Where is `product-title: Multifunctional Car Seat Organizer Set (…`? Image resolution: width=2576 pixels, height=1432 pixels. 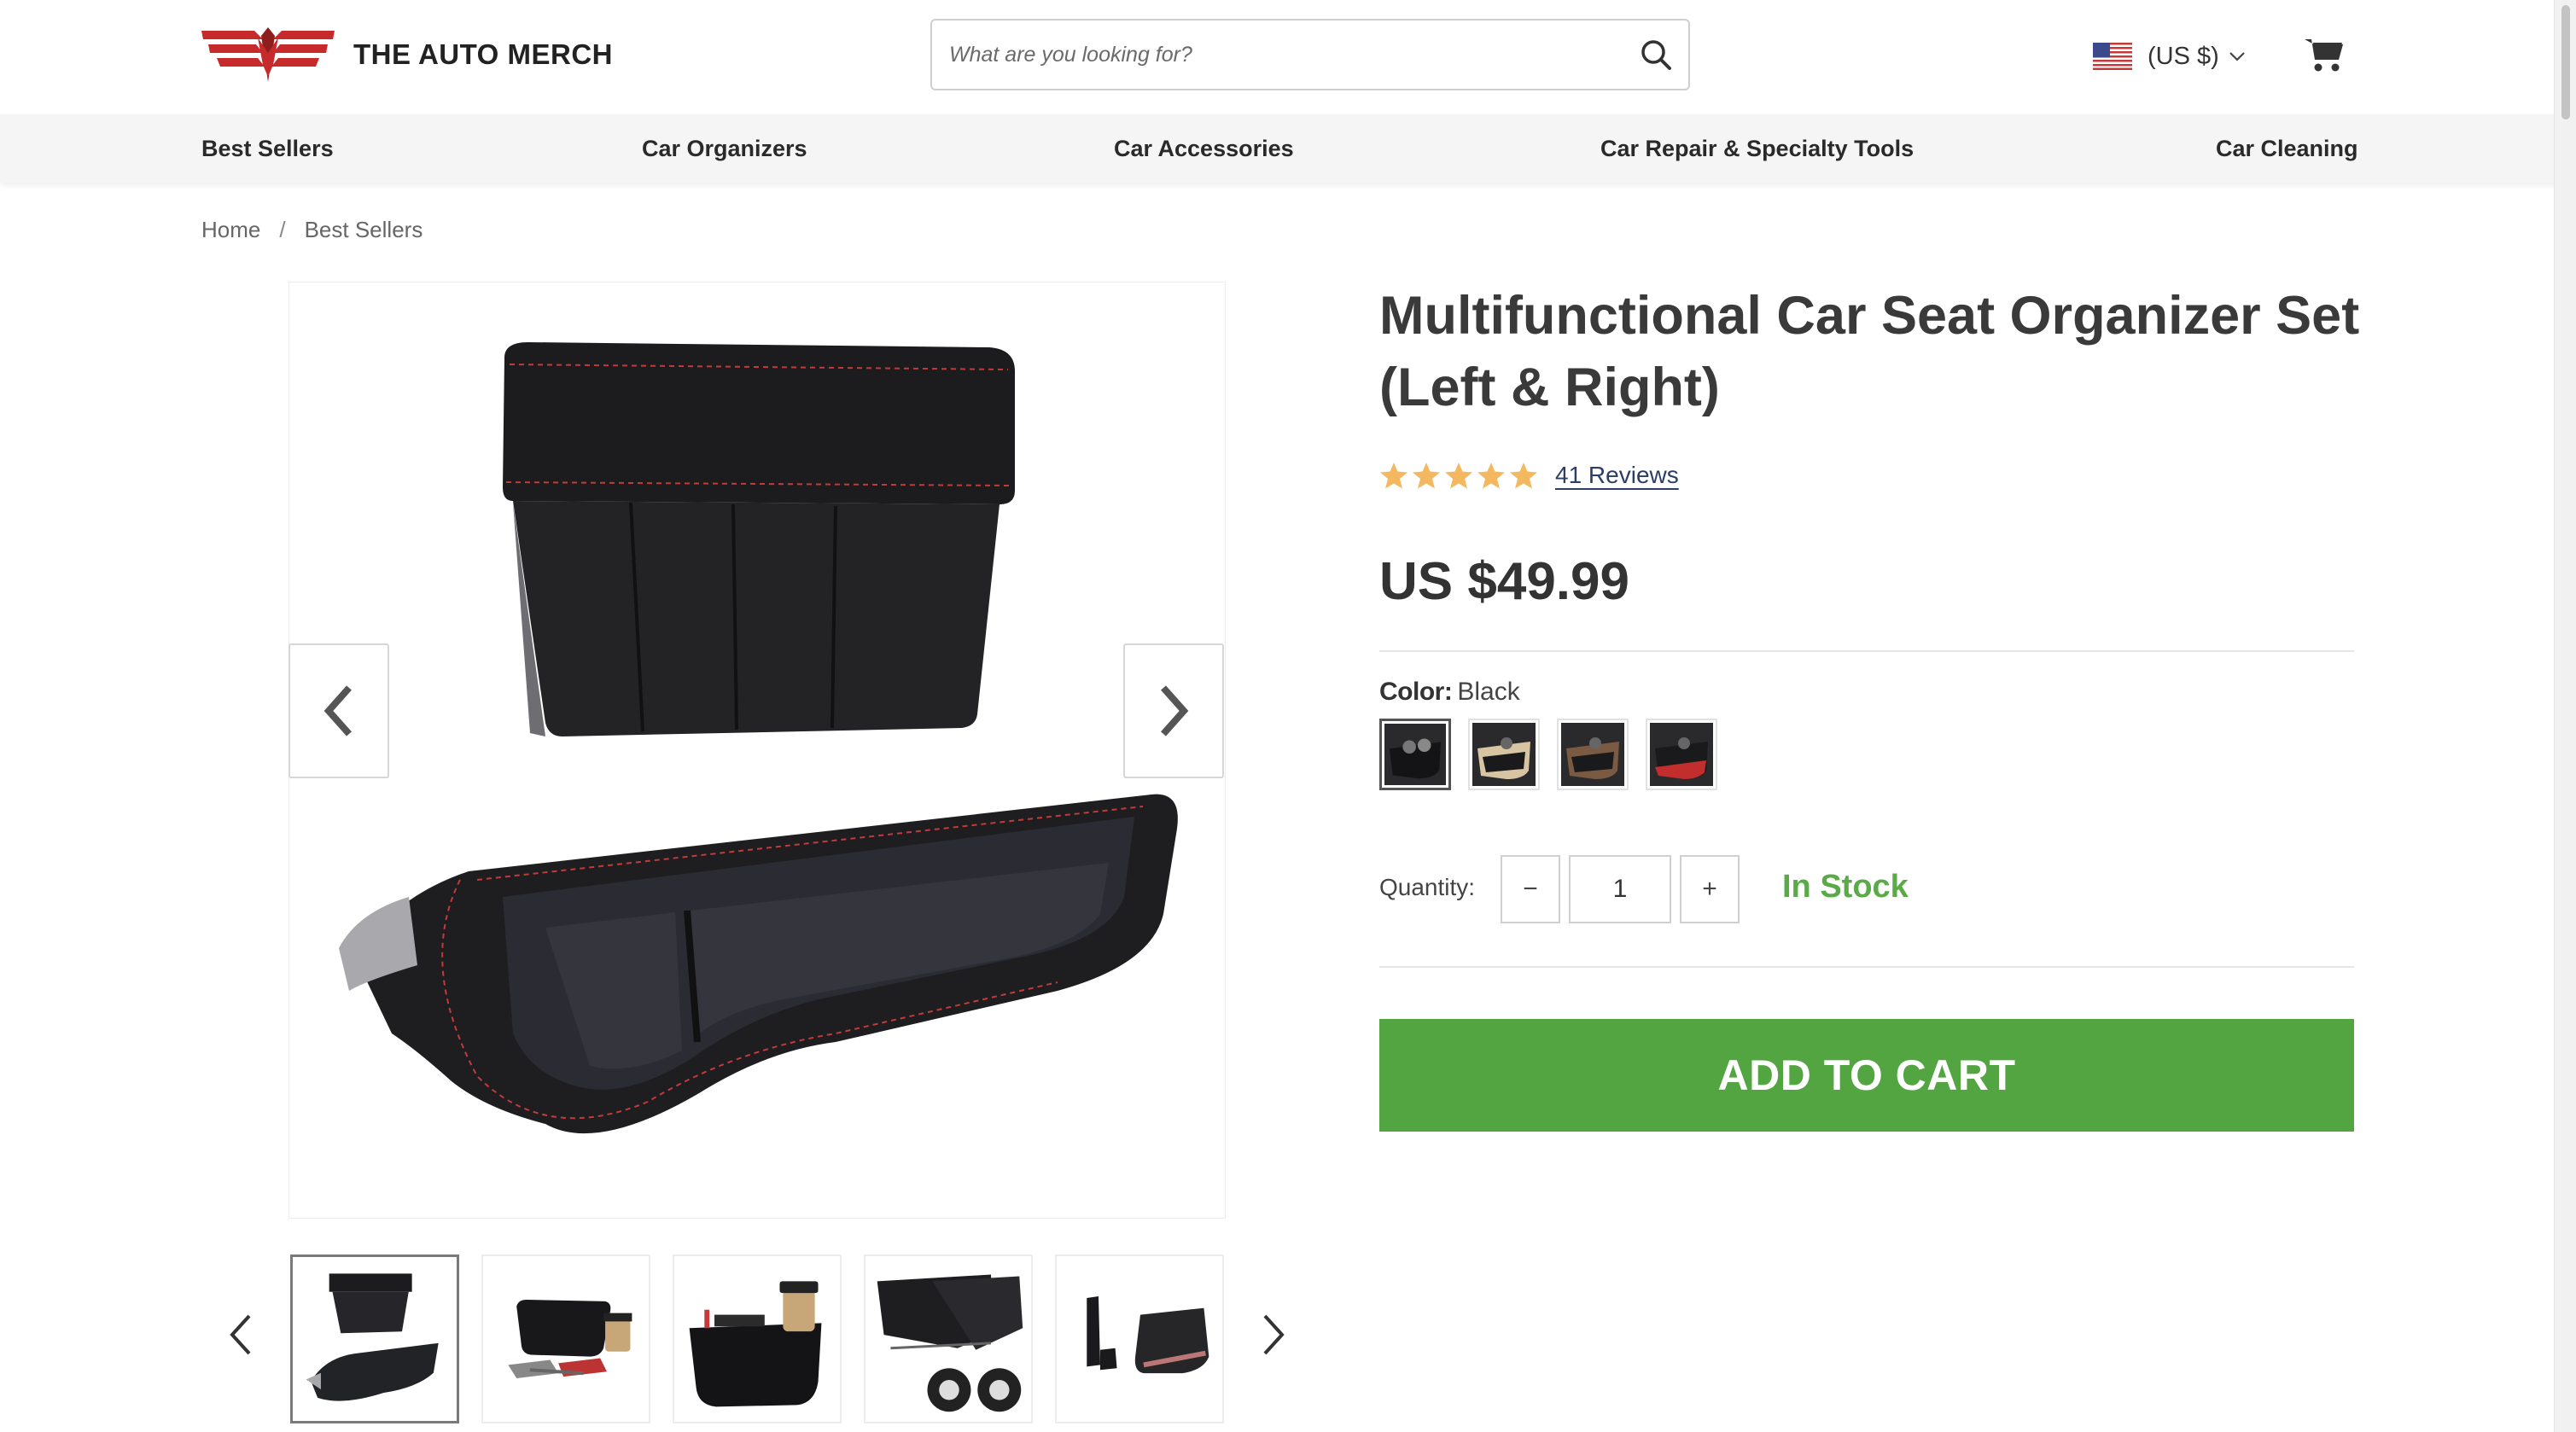 product-title: Multifunctional Car Seat Organizer Set (… is located at coordinates (1869, 351).